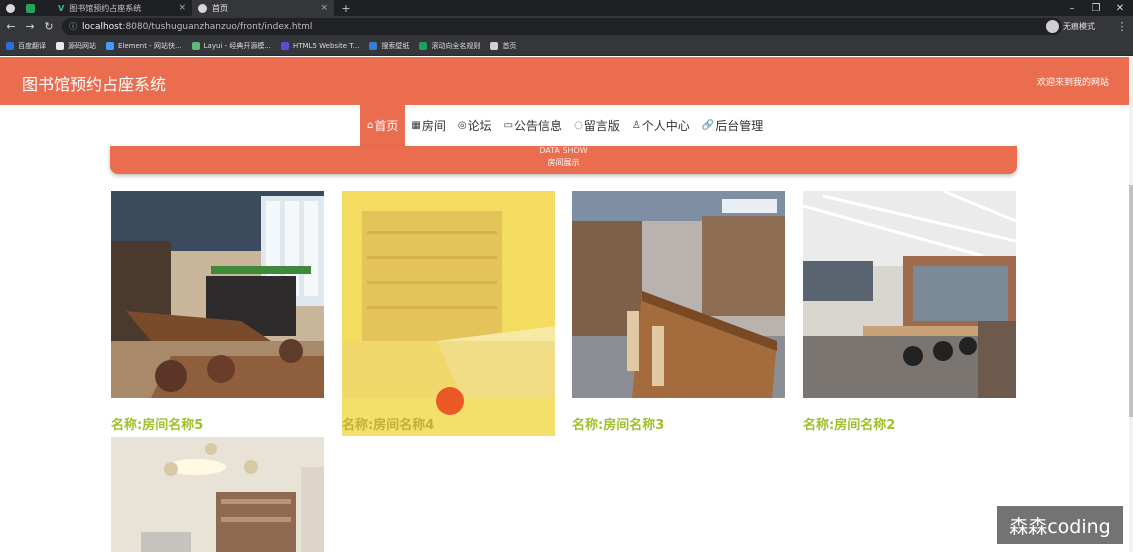 The image size is (1133, 552). What do you see at coordinates (479, 126) in the screenshot?
I see `nav-label: 论坛` at bounding box center [479, 126].